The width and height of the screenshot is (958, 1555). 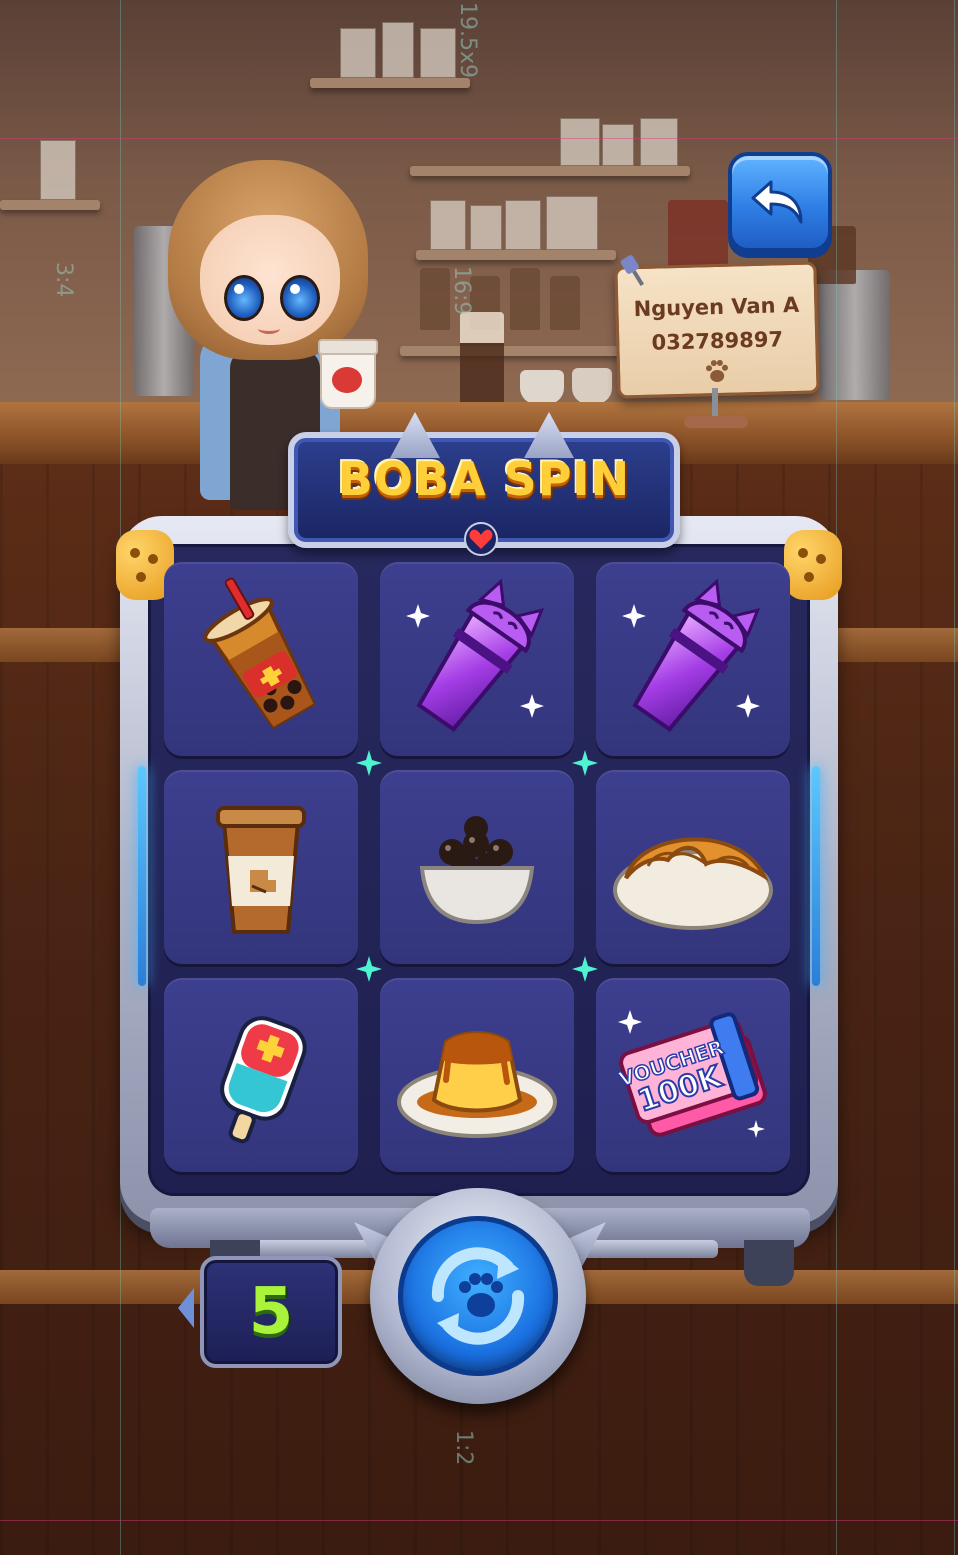 What do you see at coordinates (484, 479) in the screenshot?
I see `game-title: BOBA SPIN` at bounding box center [484, 479].